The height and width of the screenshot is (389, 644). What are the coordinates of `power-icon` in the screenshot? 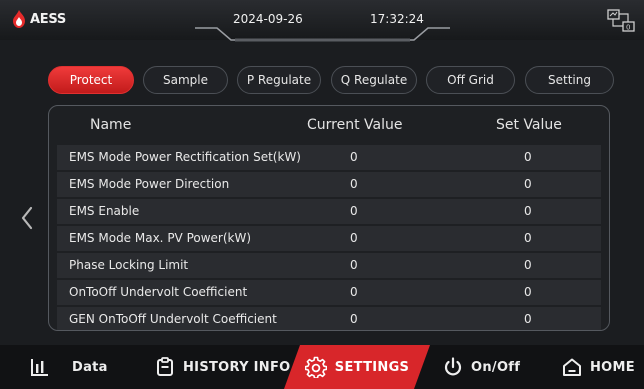 It's located at (453, 366).